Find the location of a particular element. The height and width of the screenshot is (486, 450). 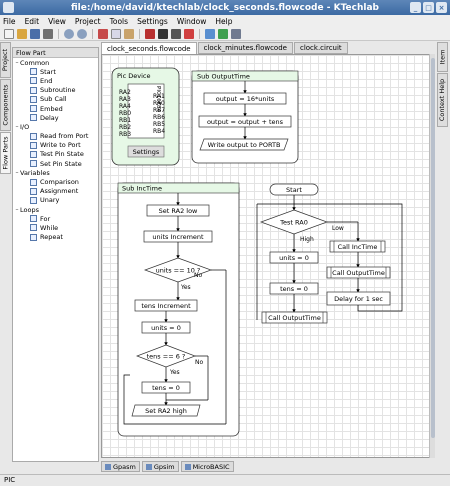

tree-item: Subroutine is located at coordinates (55, 90).